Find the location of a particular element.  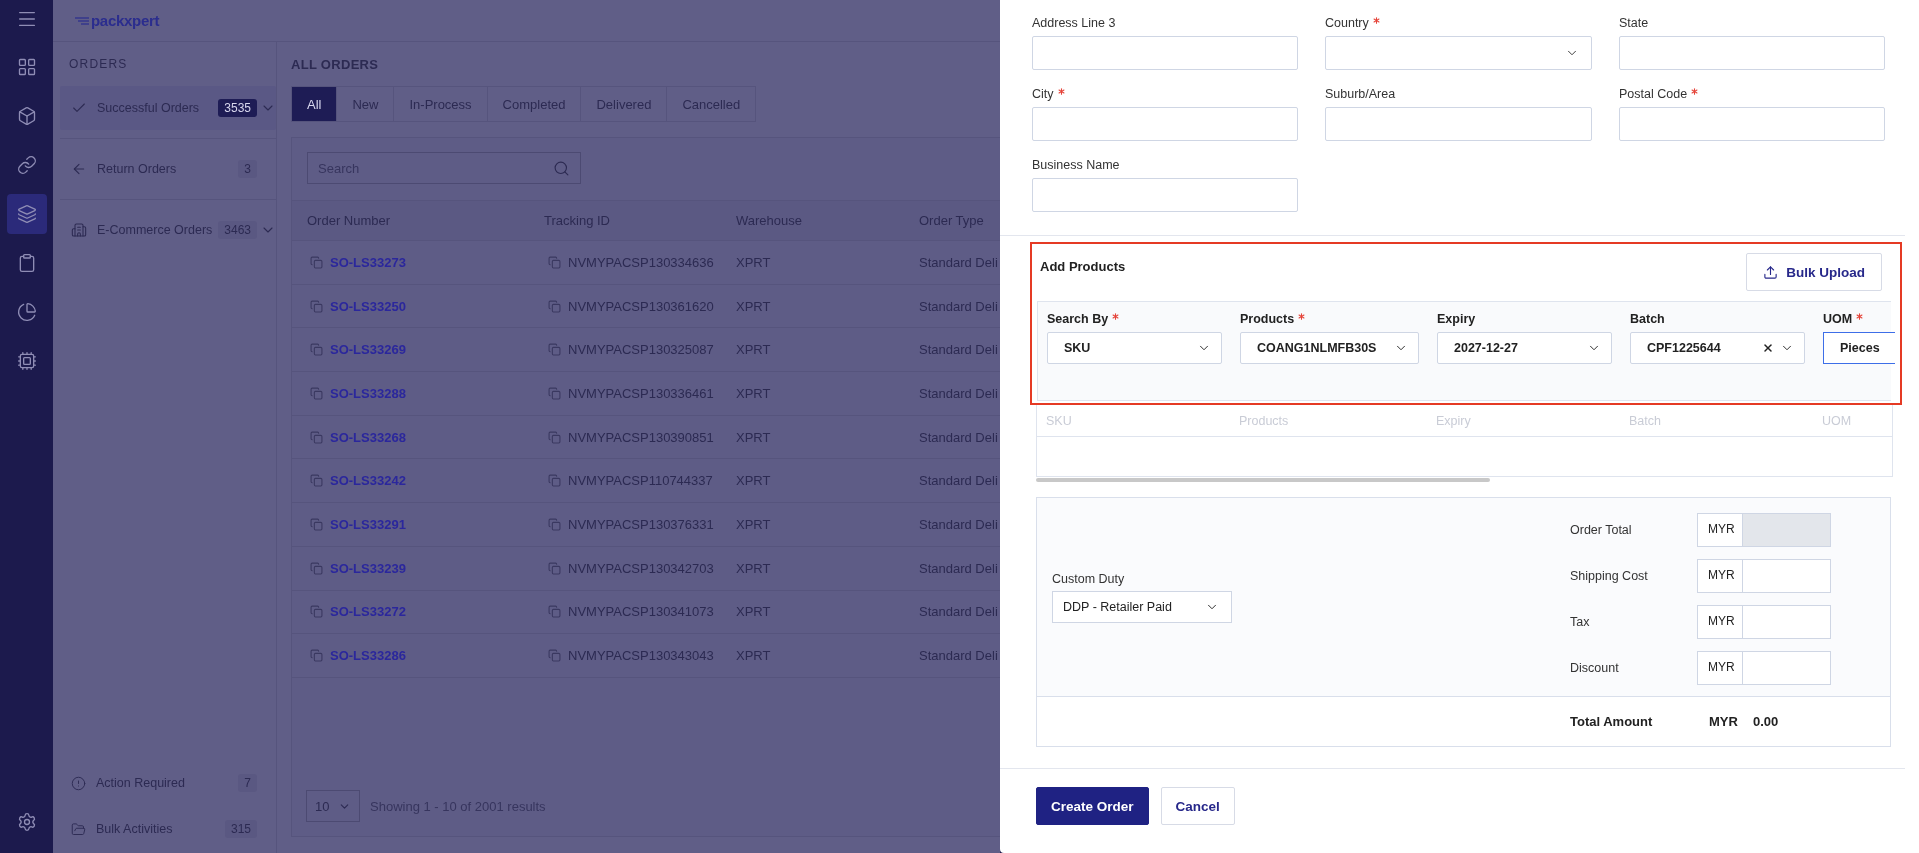

select-field: SKU is located at coordinates (1134, 348).